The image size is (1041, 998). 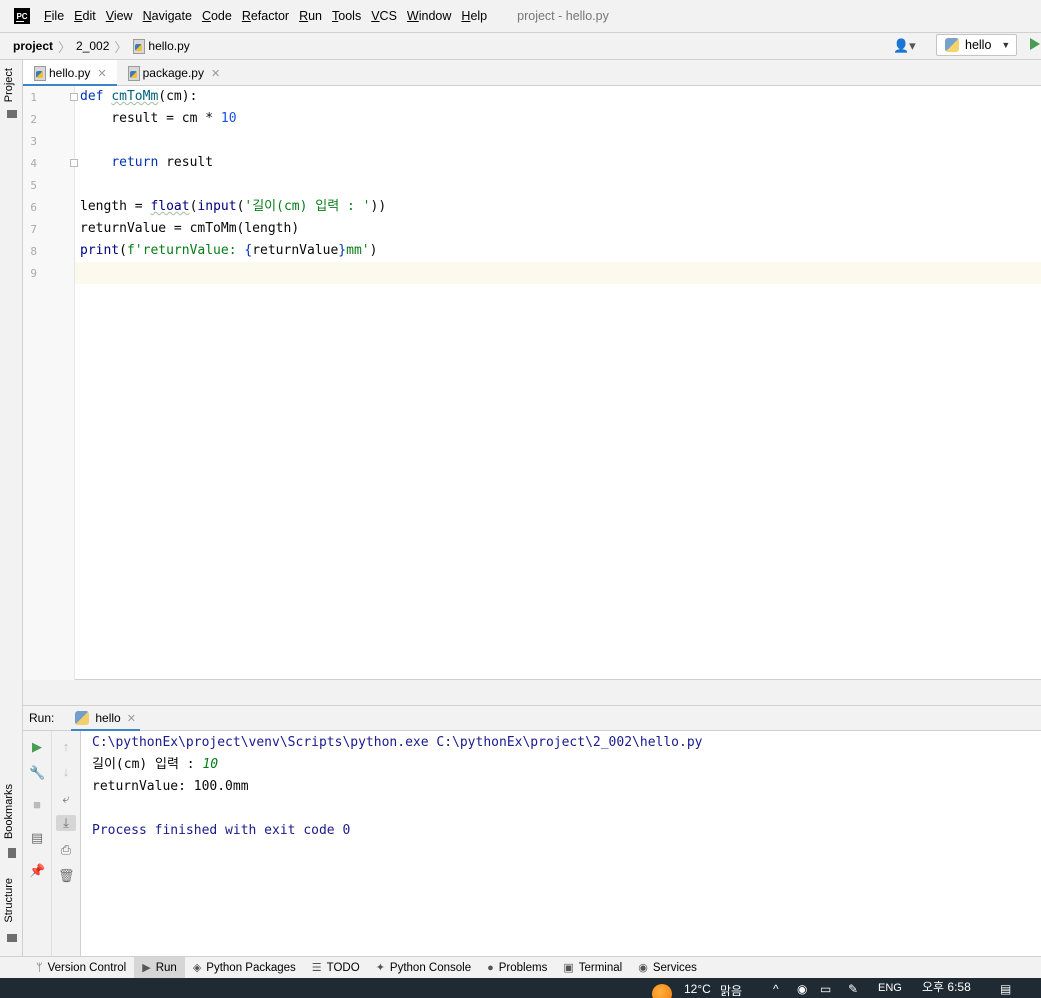 I want to click on tab-label: package.py, so click(x=173, y=73).